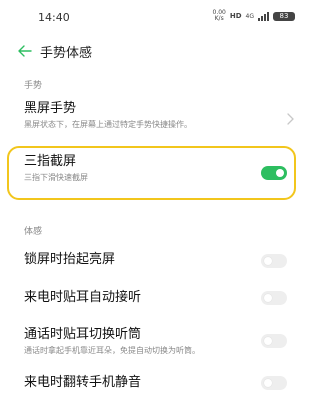 This screenshot has width=320, height=414. Describe the element at coordinates (108, 124) in the screenshot. I see `screen-off-gesture-subtitle: 黑屏状态下，在屏幕上通过特定手势快捷操作。` at that location.